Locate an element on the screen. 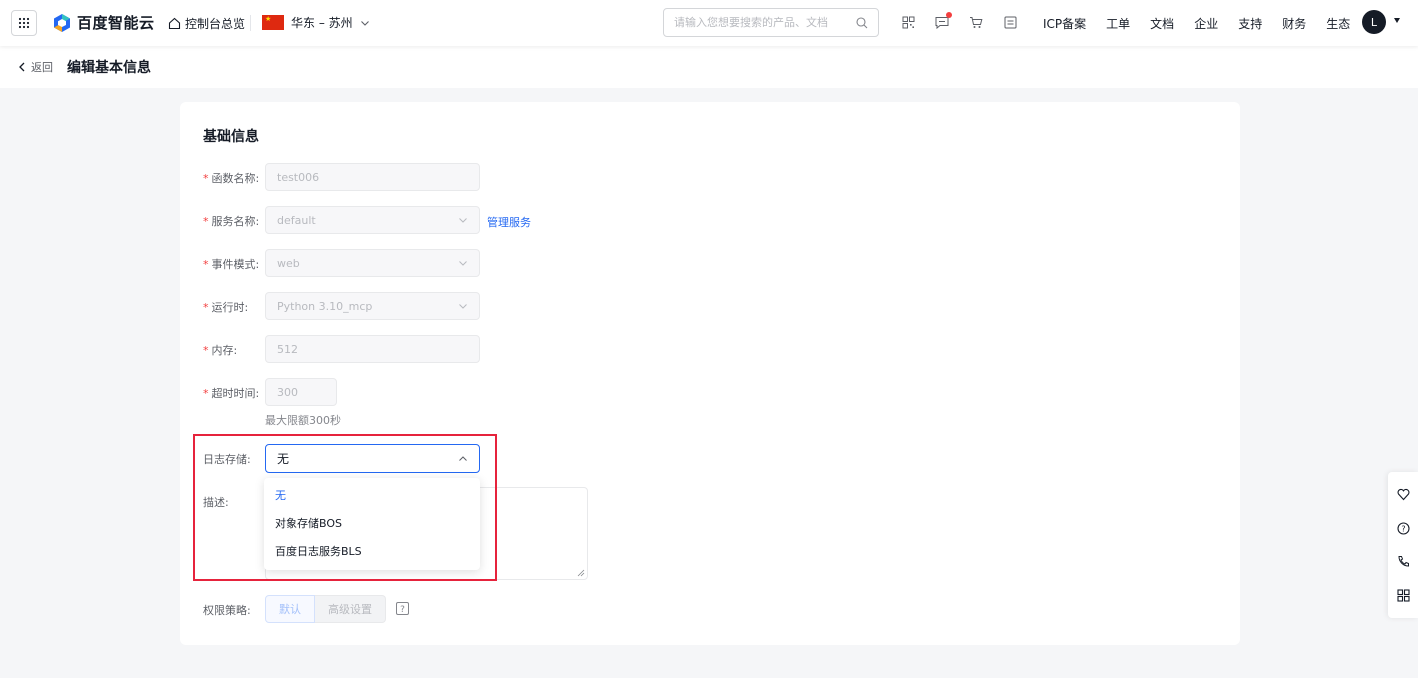 This screenshot has height=678, width=1418. section-title: 基础信息 is located at coordinates (231, 137).